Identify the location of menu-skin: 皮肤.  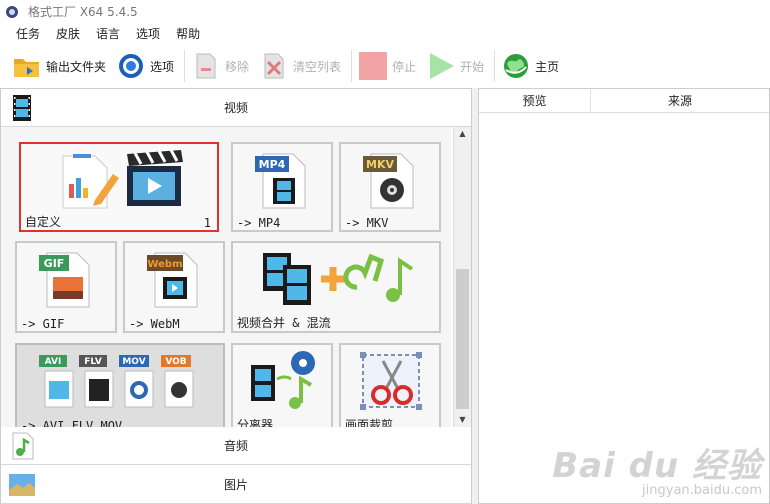
(68, 33).